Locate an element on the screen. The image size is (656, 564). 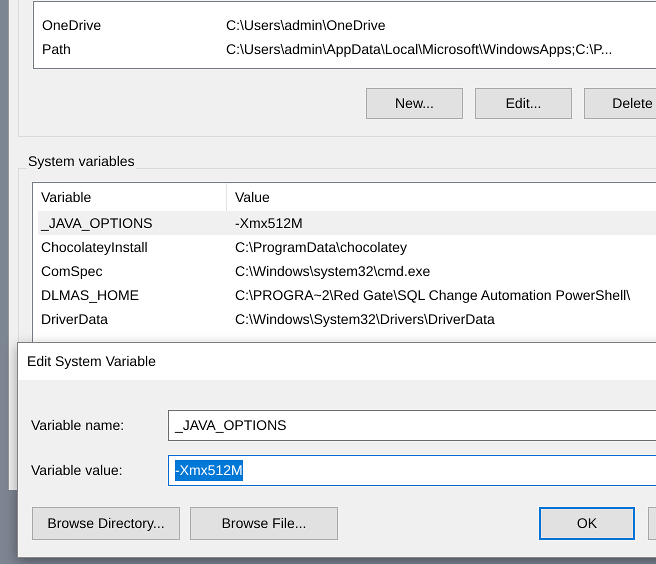
field-label: Variable value: is located at coordinates (77, 470).